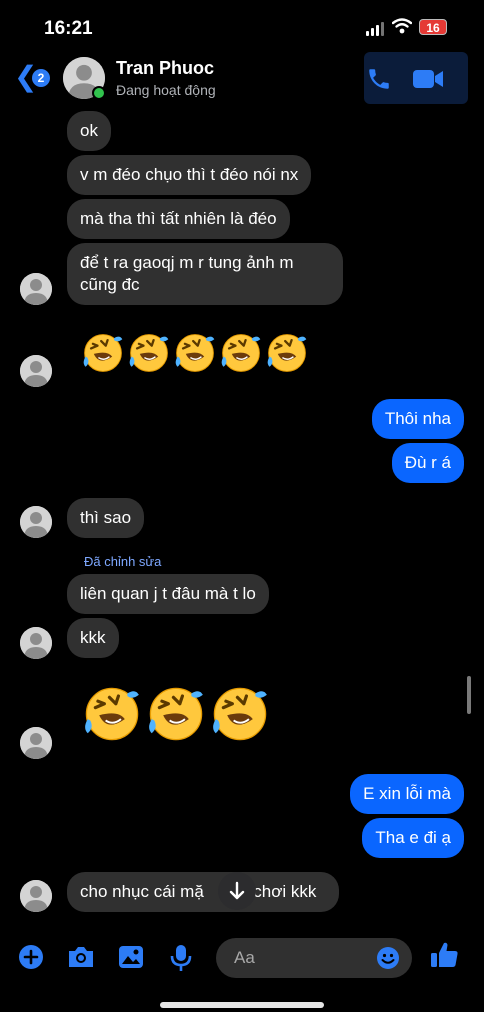  Describe the element at coordinates (428, 79) in the screenshot. I see `video-call-icon` at that location.